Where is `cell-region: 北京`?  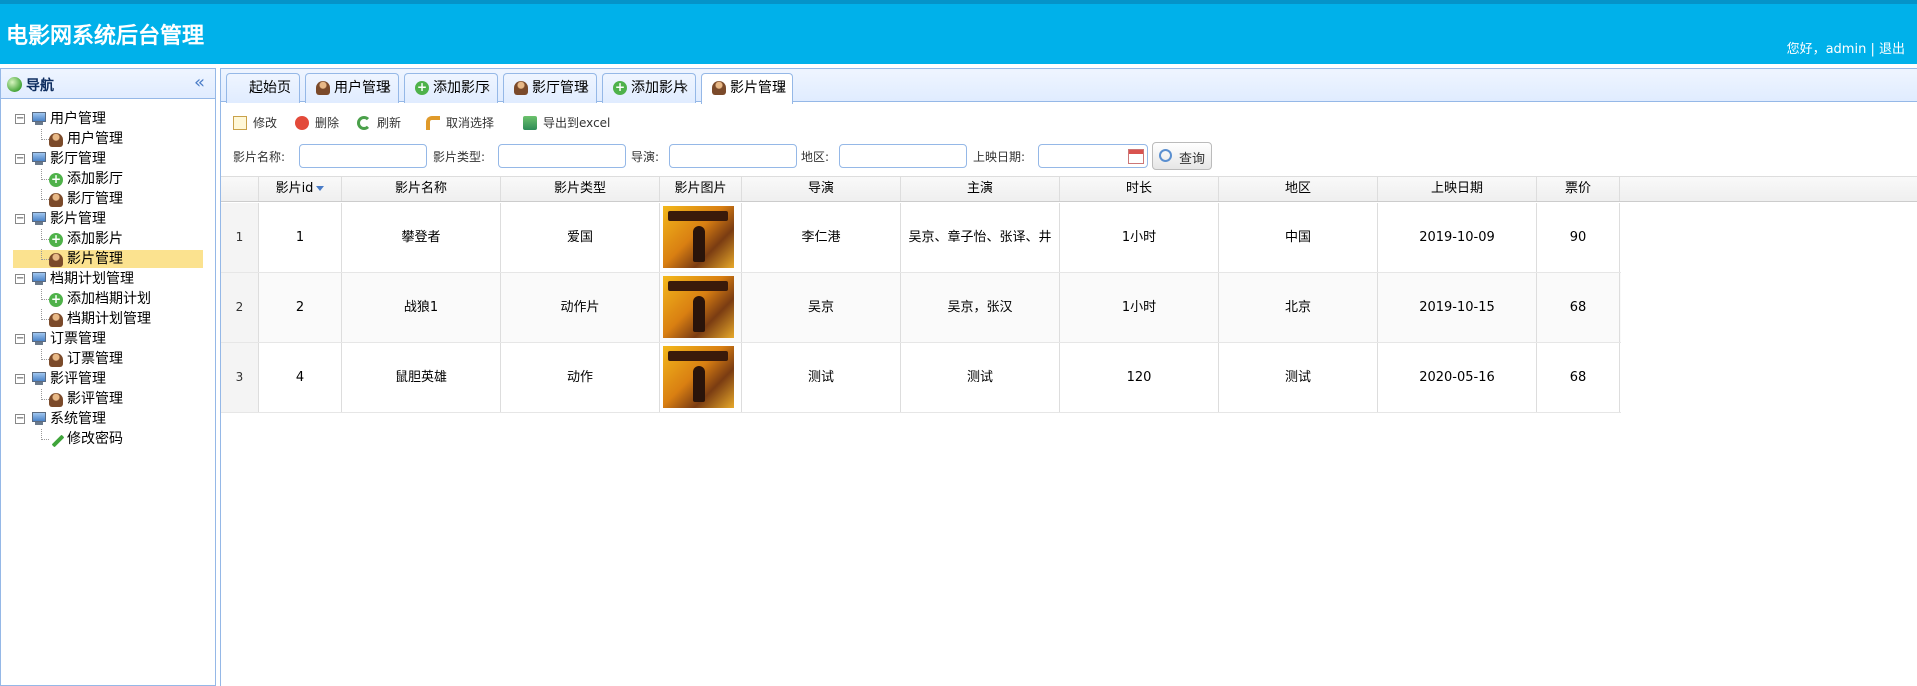 cell-region: 北京 is located at coordinates (1298, 307).